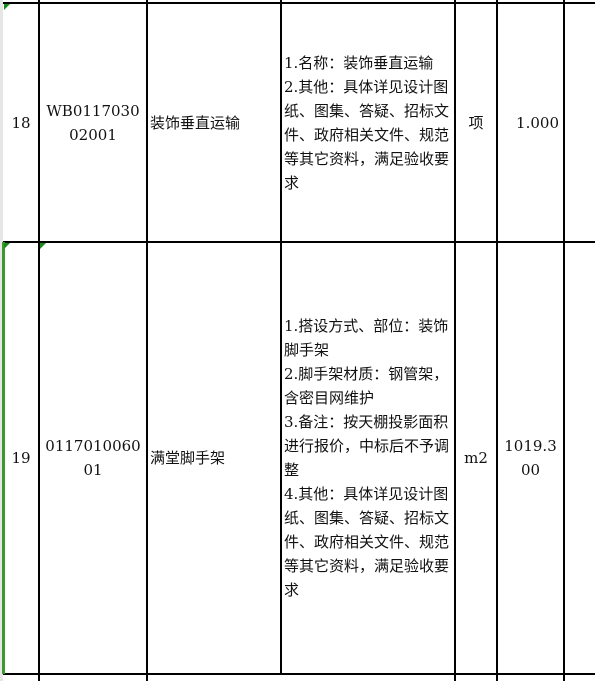 This screenshot has width=595, height=681. Describe the element at coordinates (215, 122) in the screenshot. I see `name-cell: 装饰垂直运输` at that location.